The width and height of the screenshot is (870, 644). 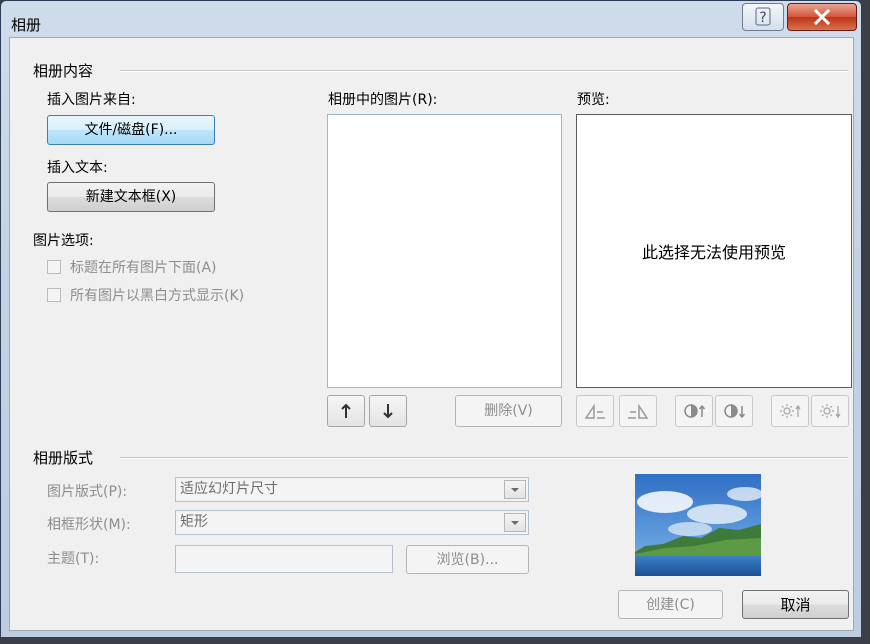 I want to click on brightness-down-button, so click(x=830, y=411).